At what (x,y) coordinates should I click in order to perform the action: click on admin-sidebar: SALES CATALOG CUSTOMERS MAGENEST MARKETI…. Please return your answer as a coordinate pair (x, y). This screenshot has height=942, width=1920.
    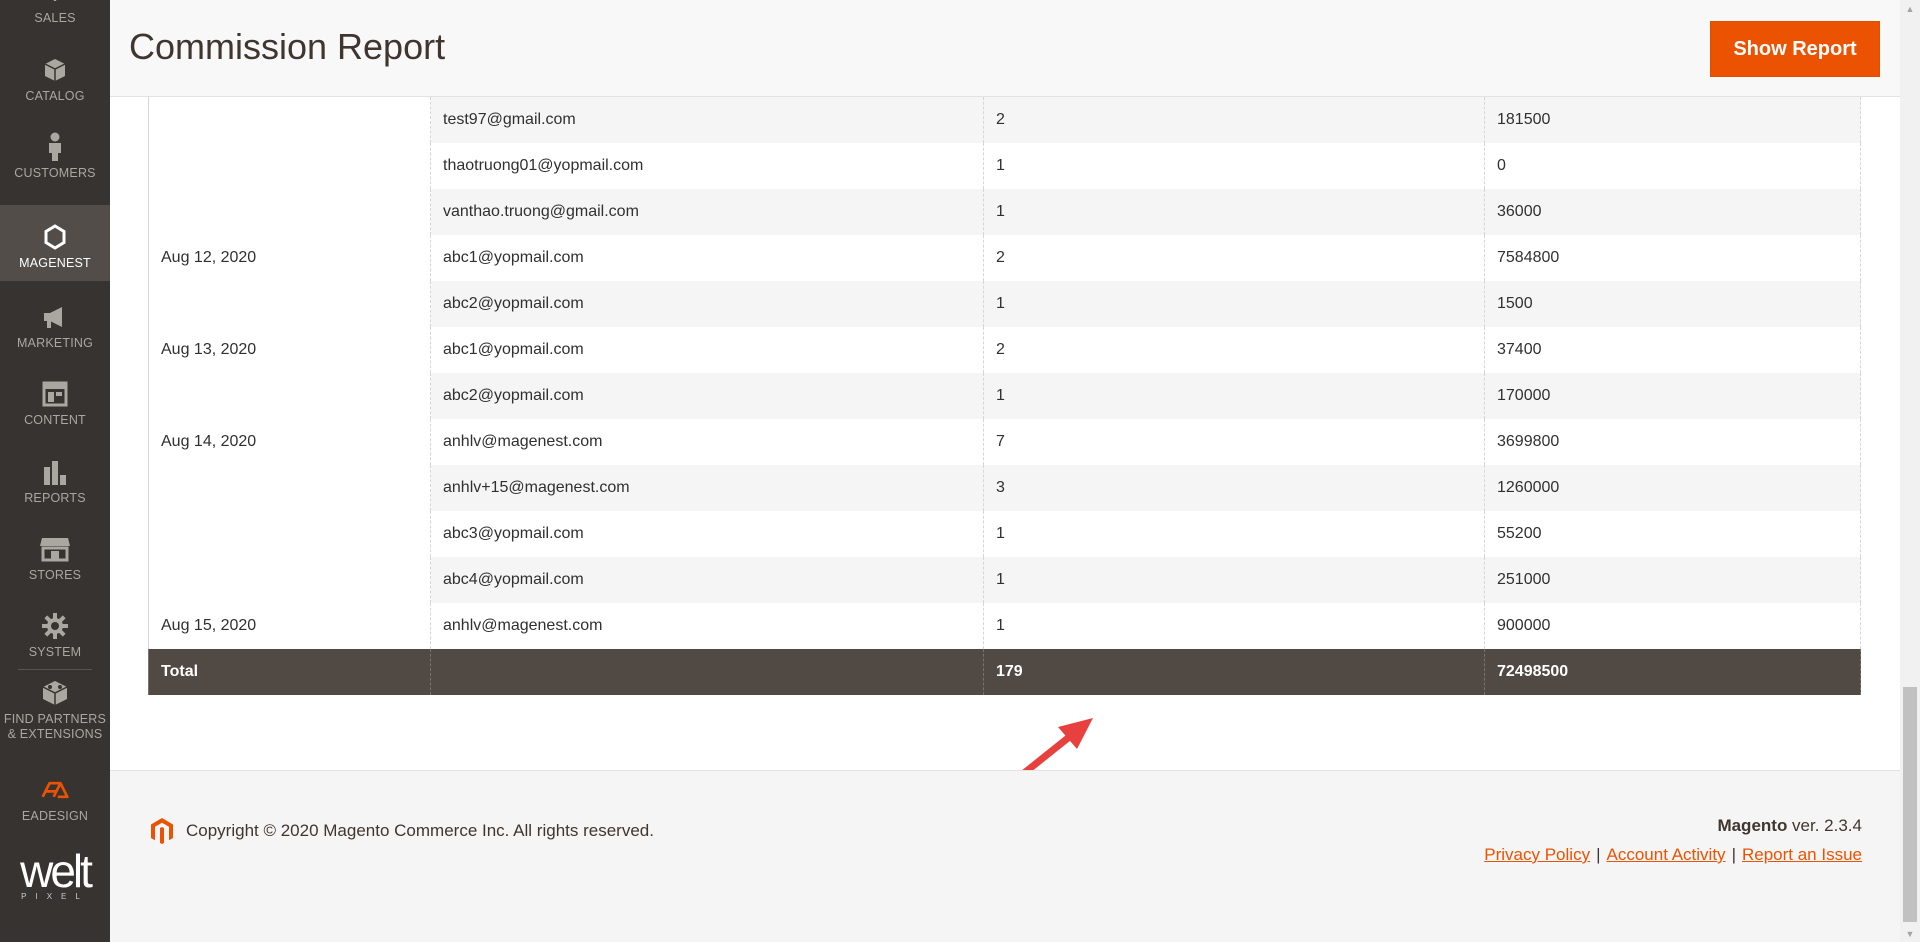
    Looking at the image, I should click on (55, 471).